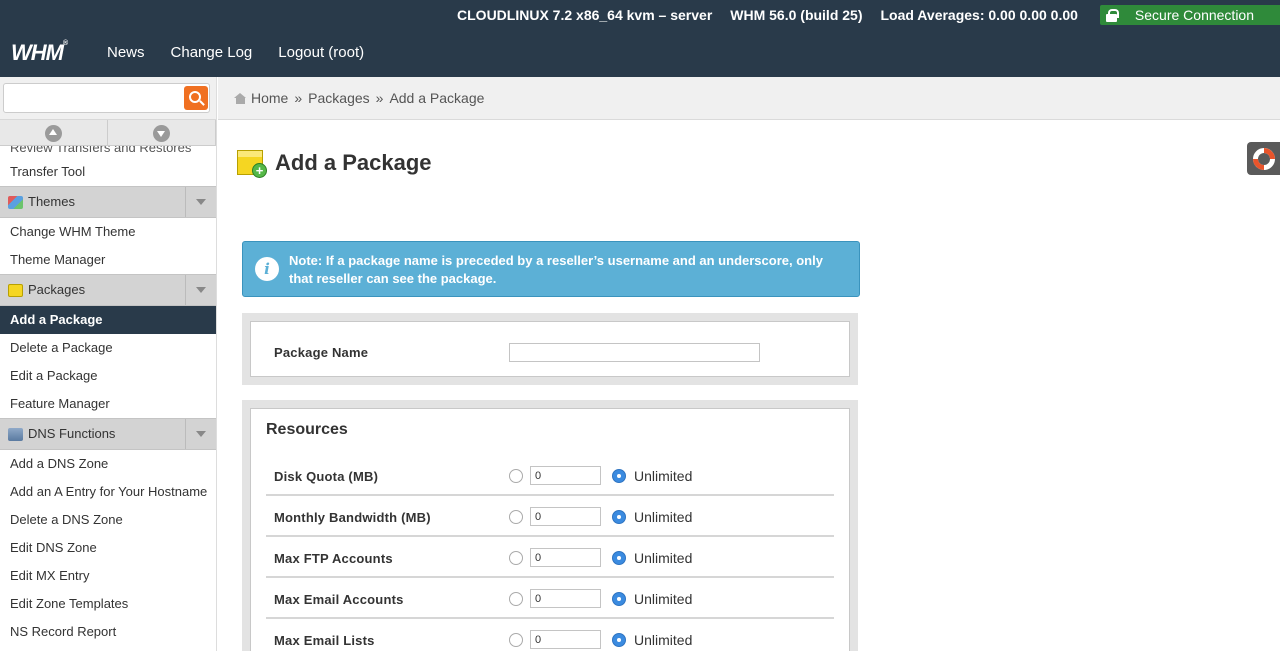  I want to click on resource-row-max-email-lists: Max Email Lists Unlimited, so click(550, 635).